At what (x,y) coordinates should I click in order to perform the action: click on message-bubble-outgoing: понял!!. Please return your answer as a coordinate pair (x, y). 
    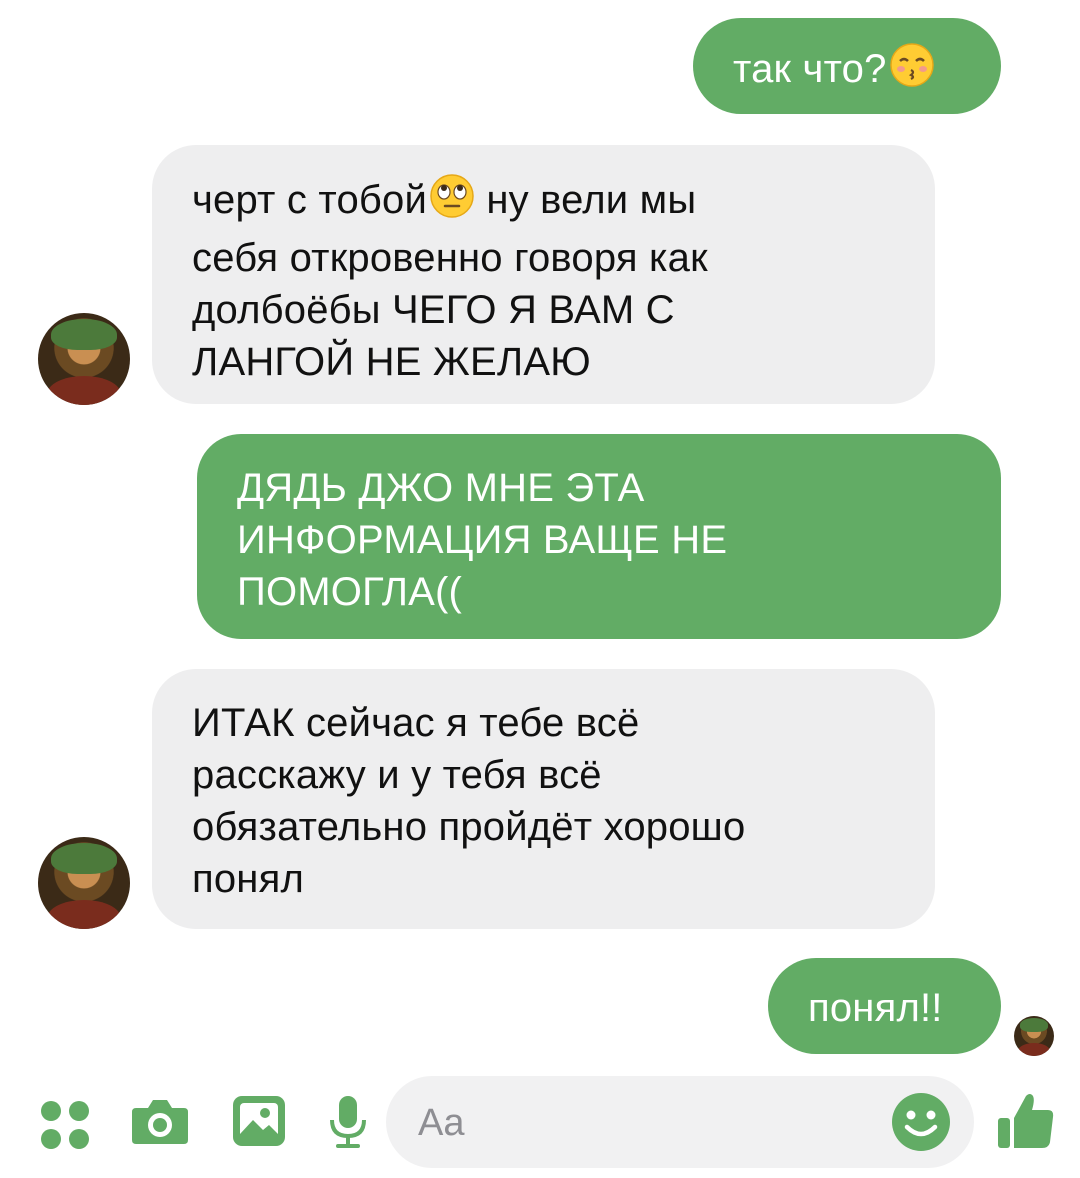
    Looking at the image, I should click on (884, 1006).